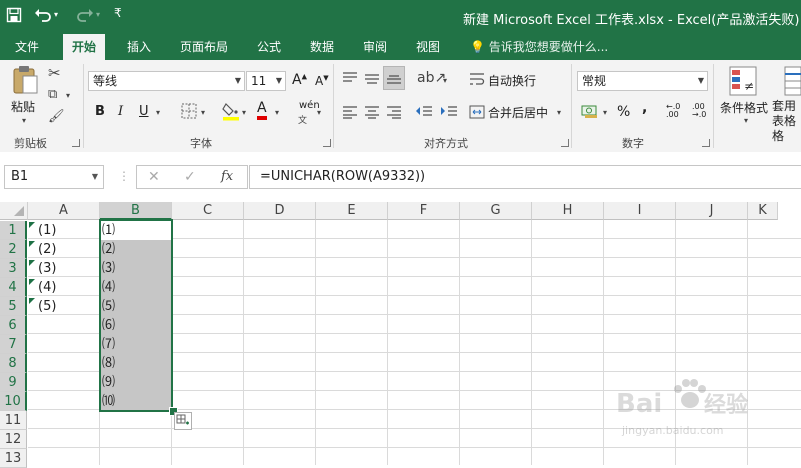 The width and height of the screenshot is (801, 468). I want to click on row-header-9: 9, so click(13, 382).